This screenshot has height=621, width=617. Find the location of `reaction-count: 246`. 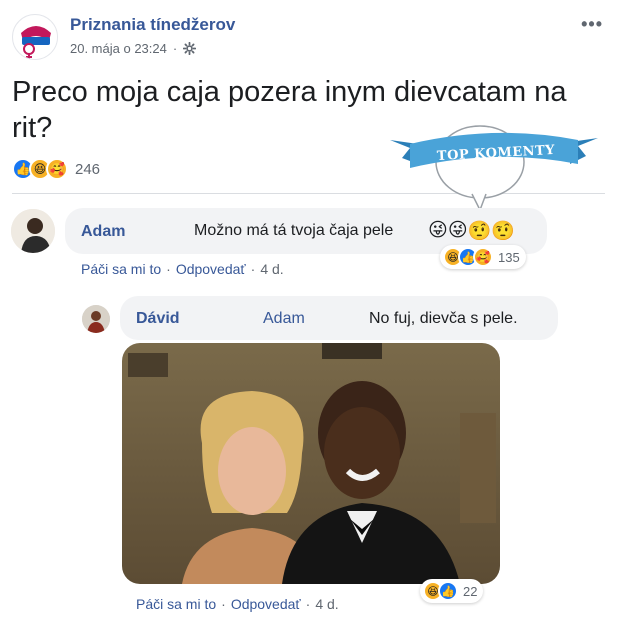

reaction-count: 246 is located at coordinates (87, 169).